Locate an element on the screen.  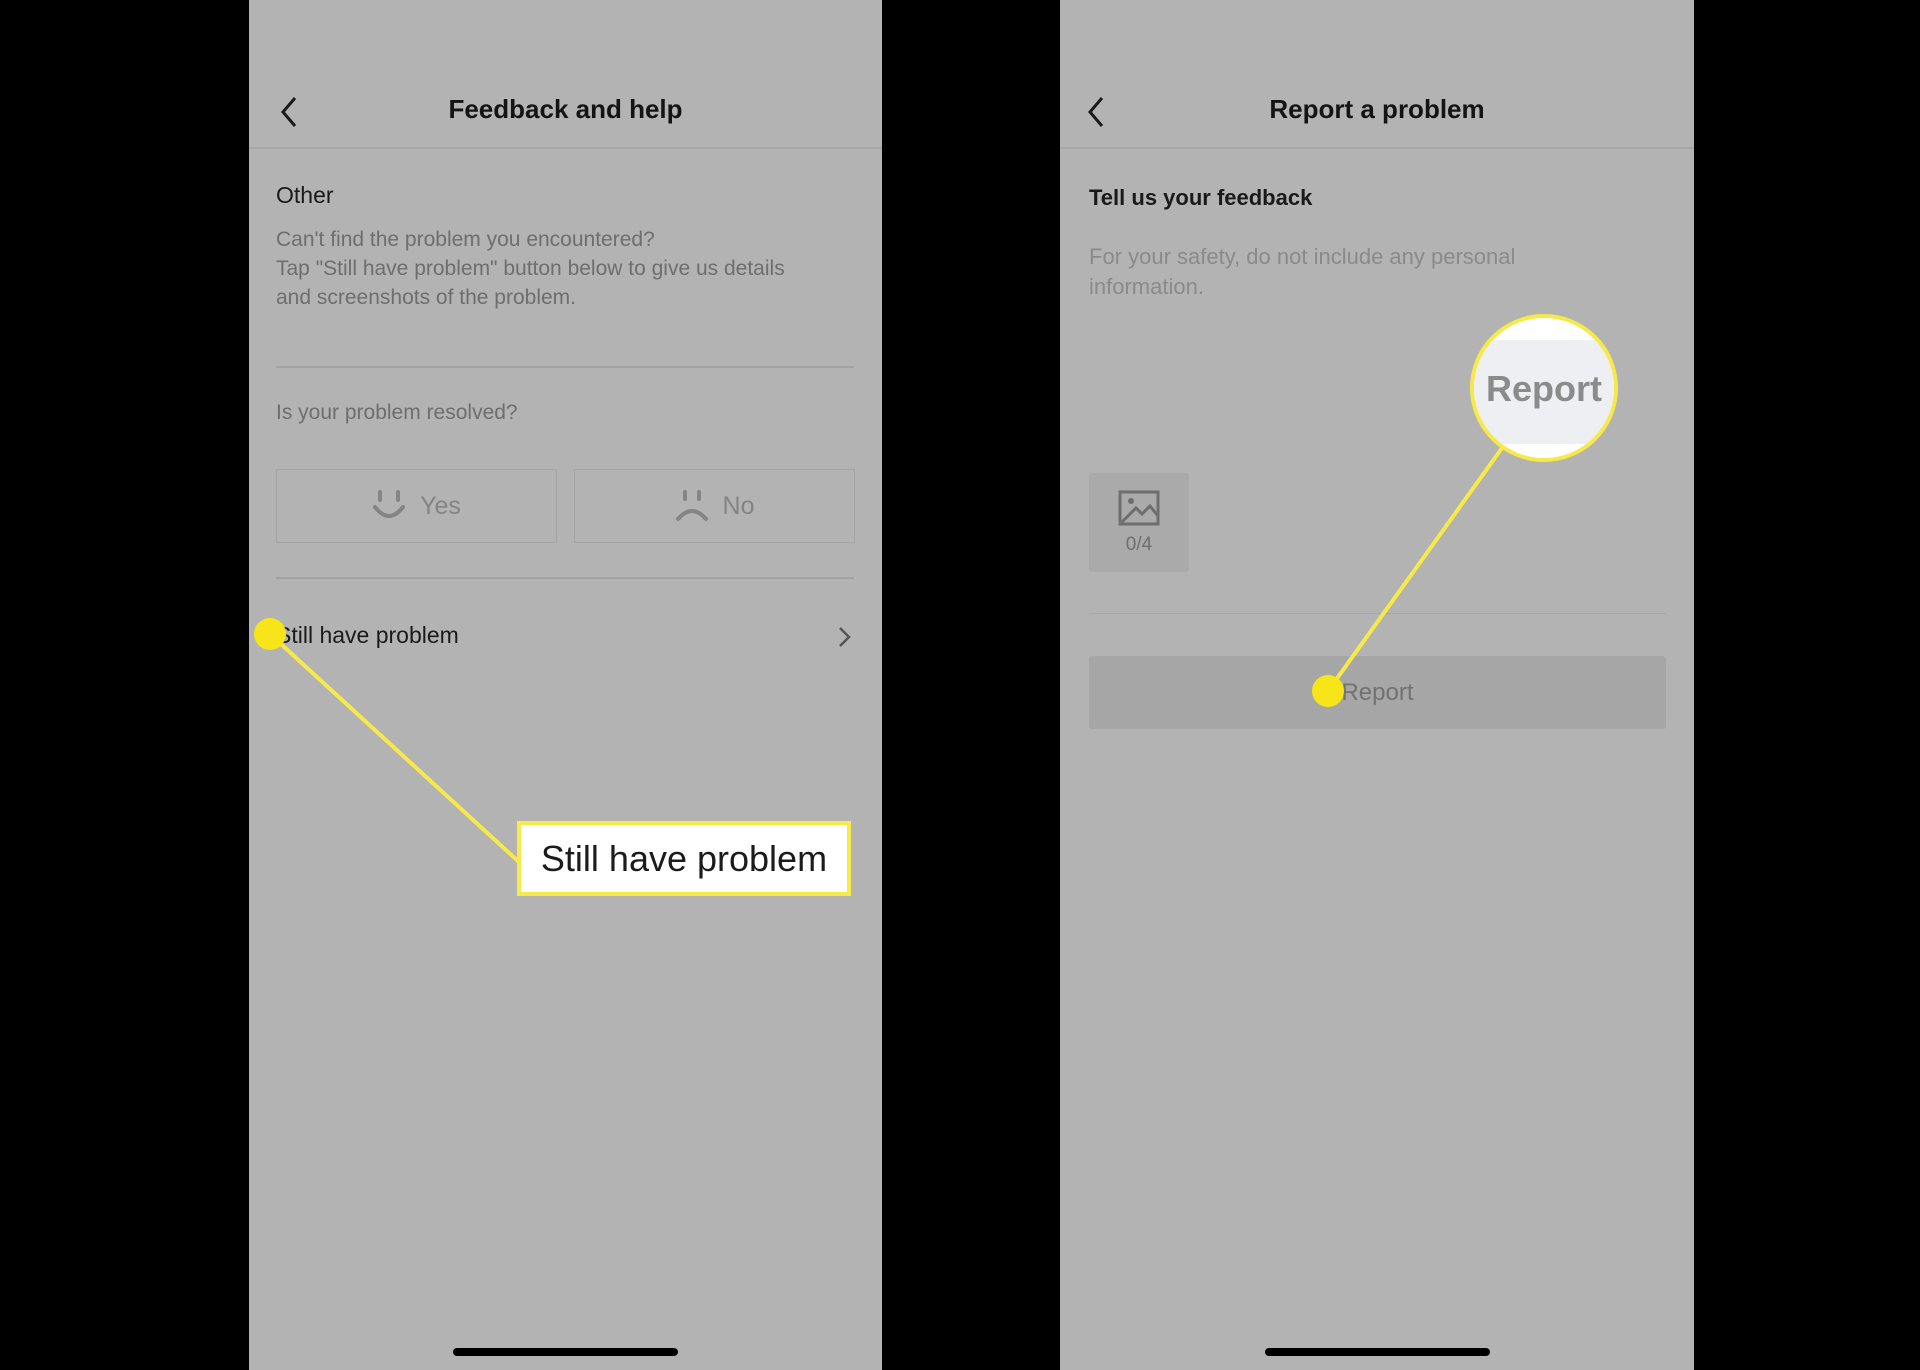
magnifier-leader-line is located at coordinates (1415, 569).